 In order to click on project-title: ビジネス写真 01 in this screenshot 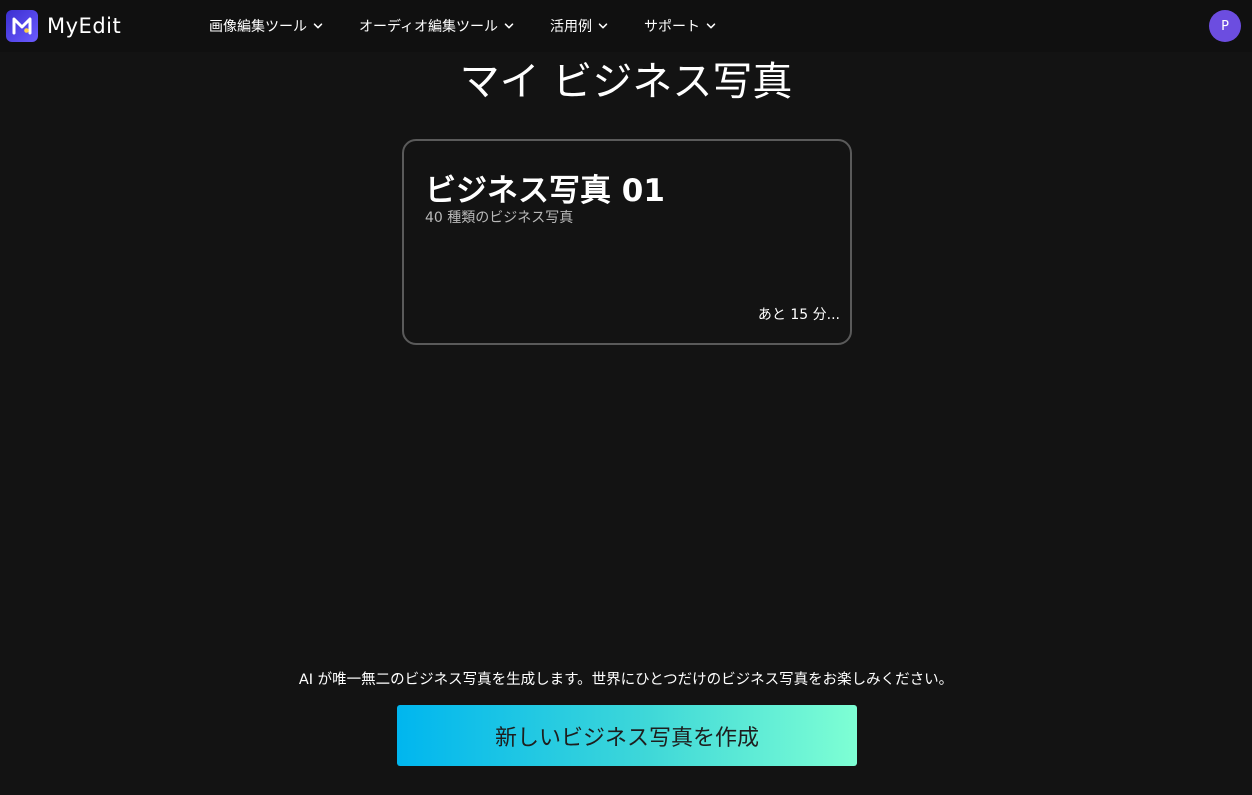, I will do `click(545, 191)`.